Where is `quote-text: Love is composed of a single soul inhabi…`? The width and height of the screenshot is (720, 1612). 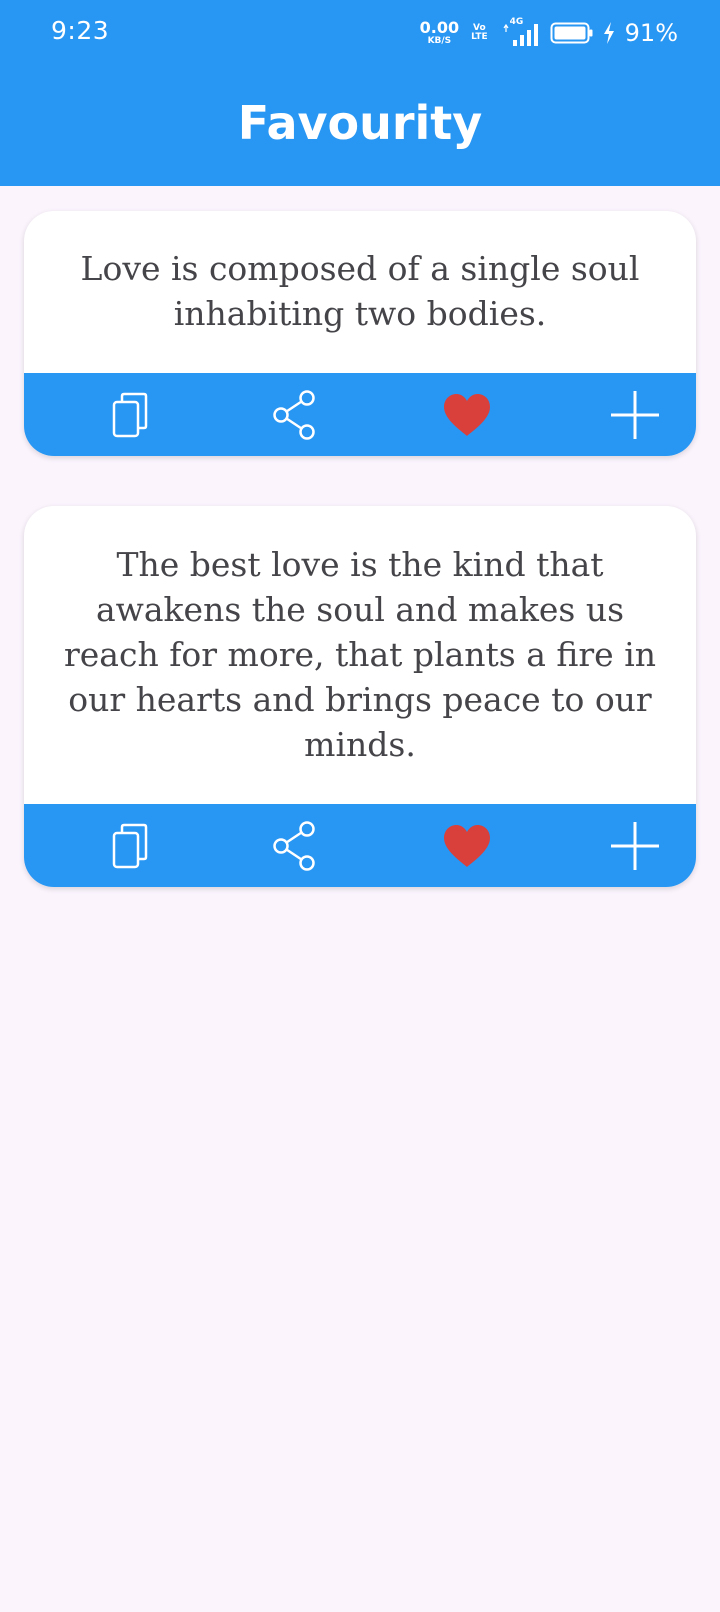 quote-text: Love is composed of a single soul inhabi… is located at coordinates (360, 291).